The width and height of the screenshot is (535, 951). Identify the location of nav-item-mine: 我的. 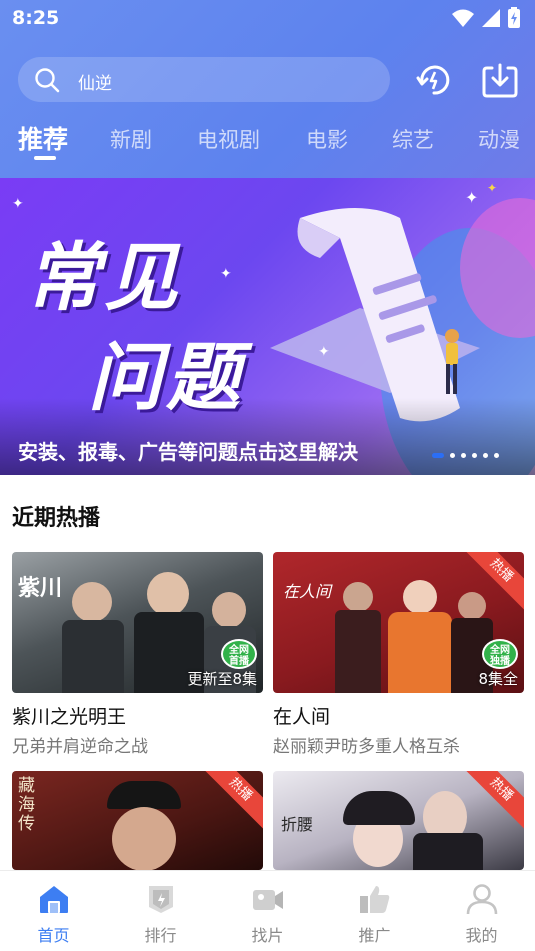
(481, 911).